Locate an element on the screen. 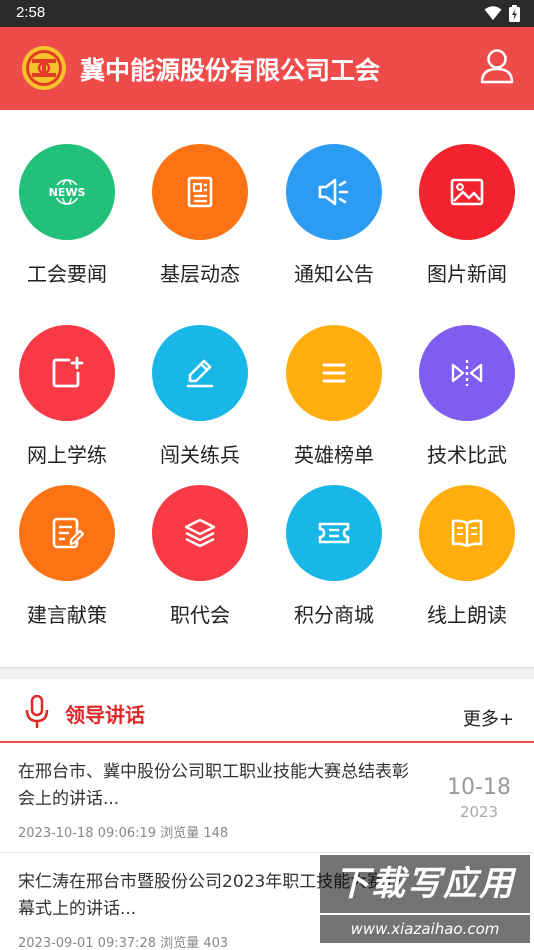  book-icon is located at coordinates (467, 533).